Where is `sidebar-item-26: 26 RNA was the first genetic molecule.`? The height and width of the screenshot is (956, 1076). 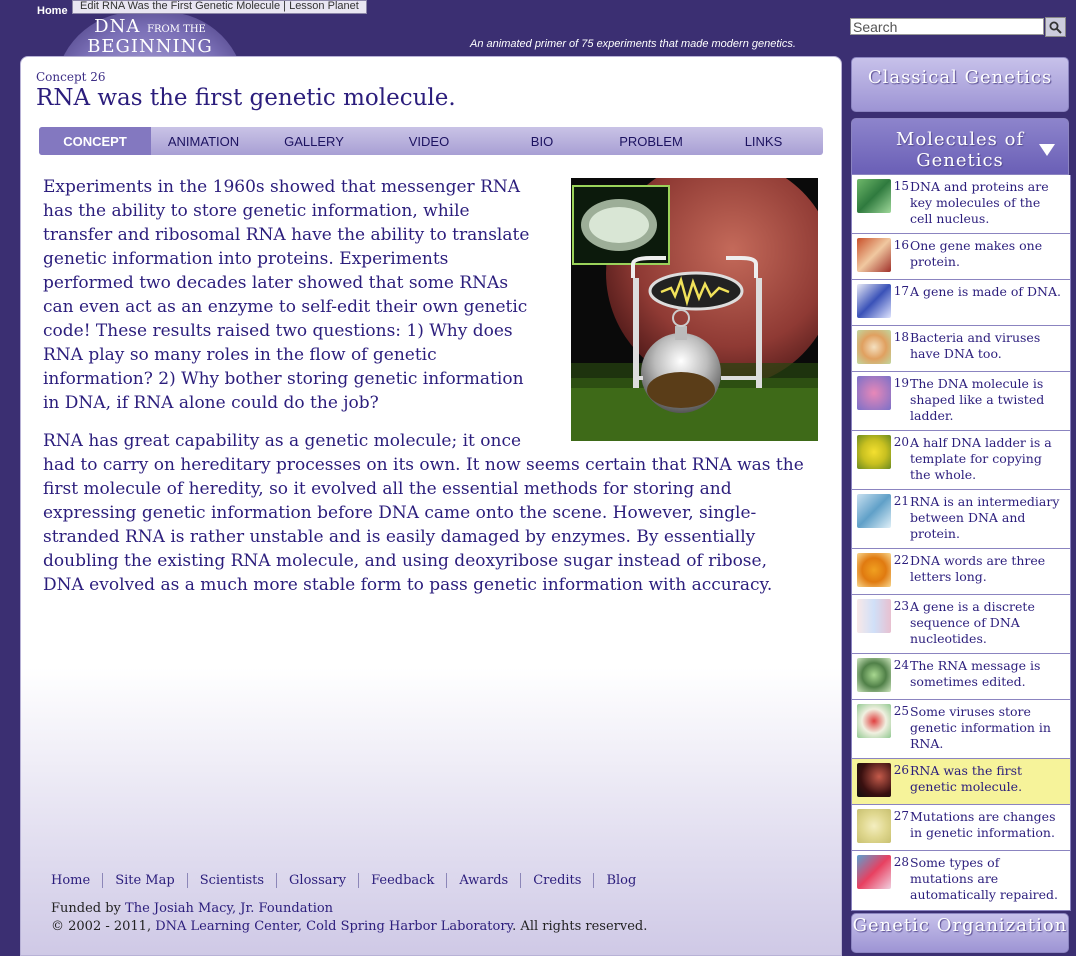
sidebar-item-26: 26 RNA was the first genetic molecule. is located at coordinates (961, 782).